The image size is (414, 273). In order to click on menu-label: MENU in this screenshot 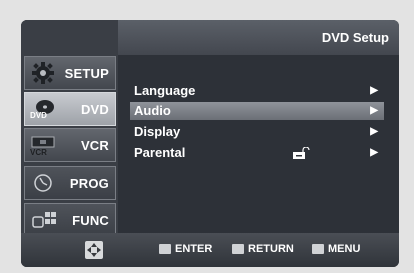, I will do `click(344, 249)`.